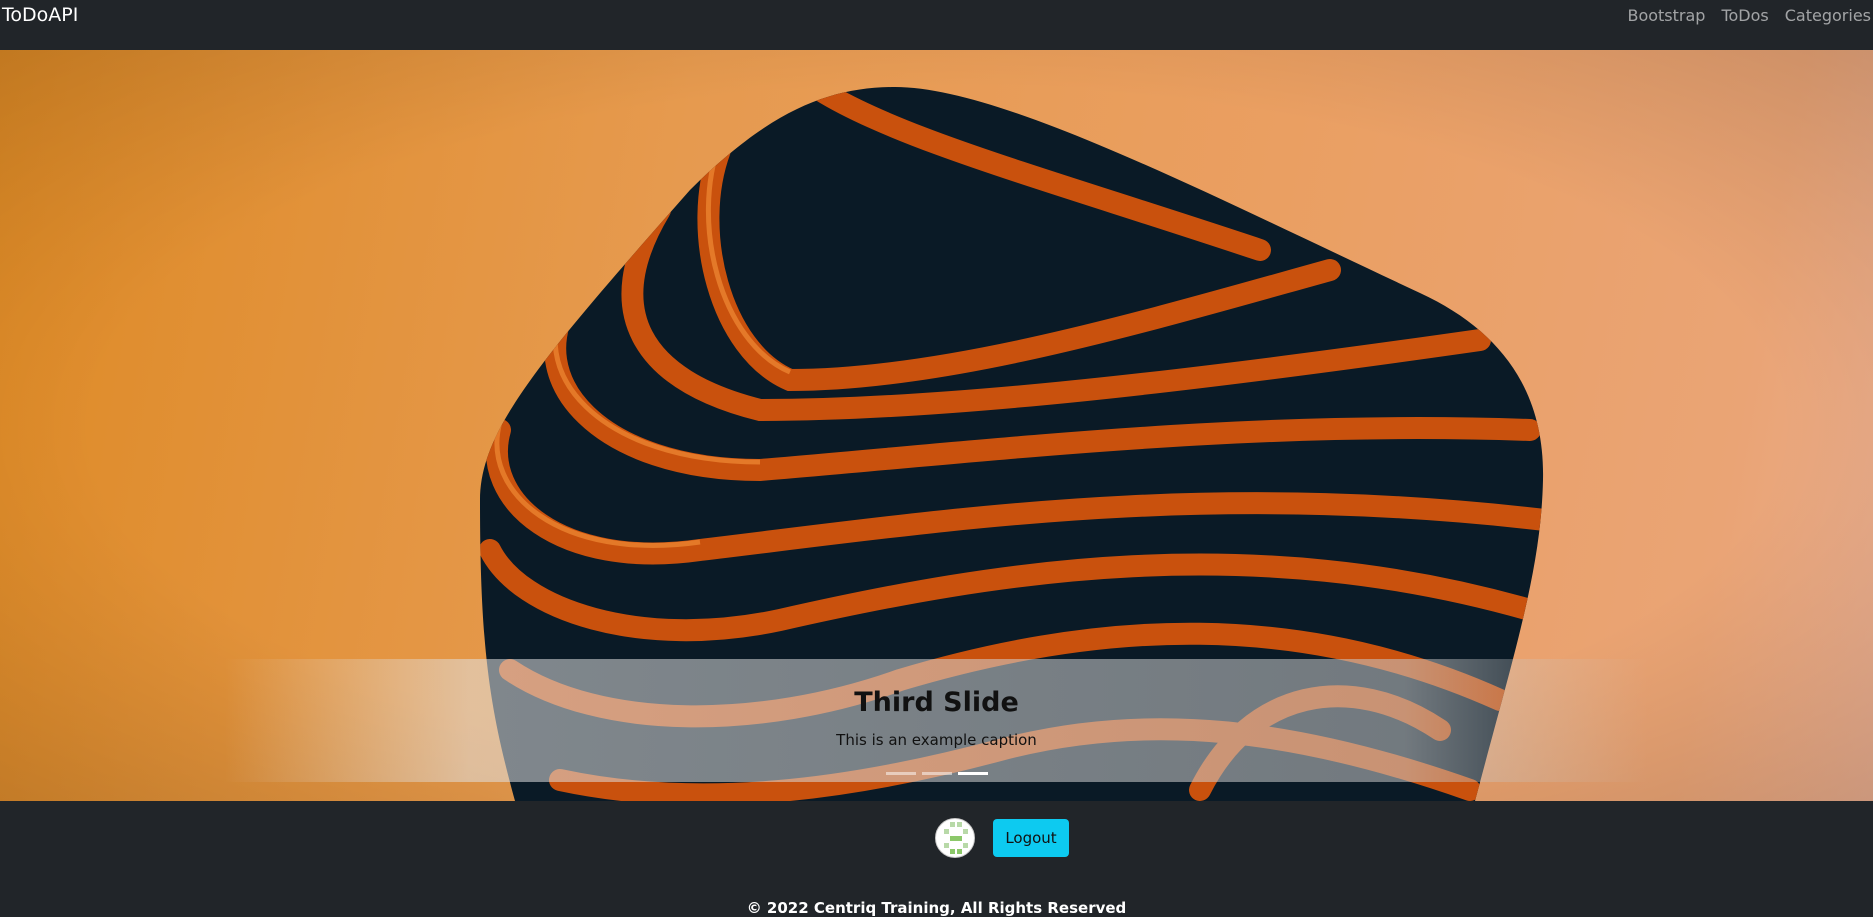 Image resolution: width=1873 pixels, height=917 pixels. I want to click on nav-links: Bootstrap ToDos Categories, so click(1749, 15).